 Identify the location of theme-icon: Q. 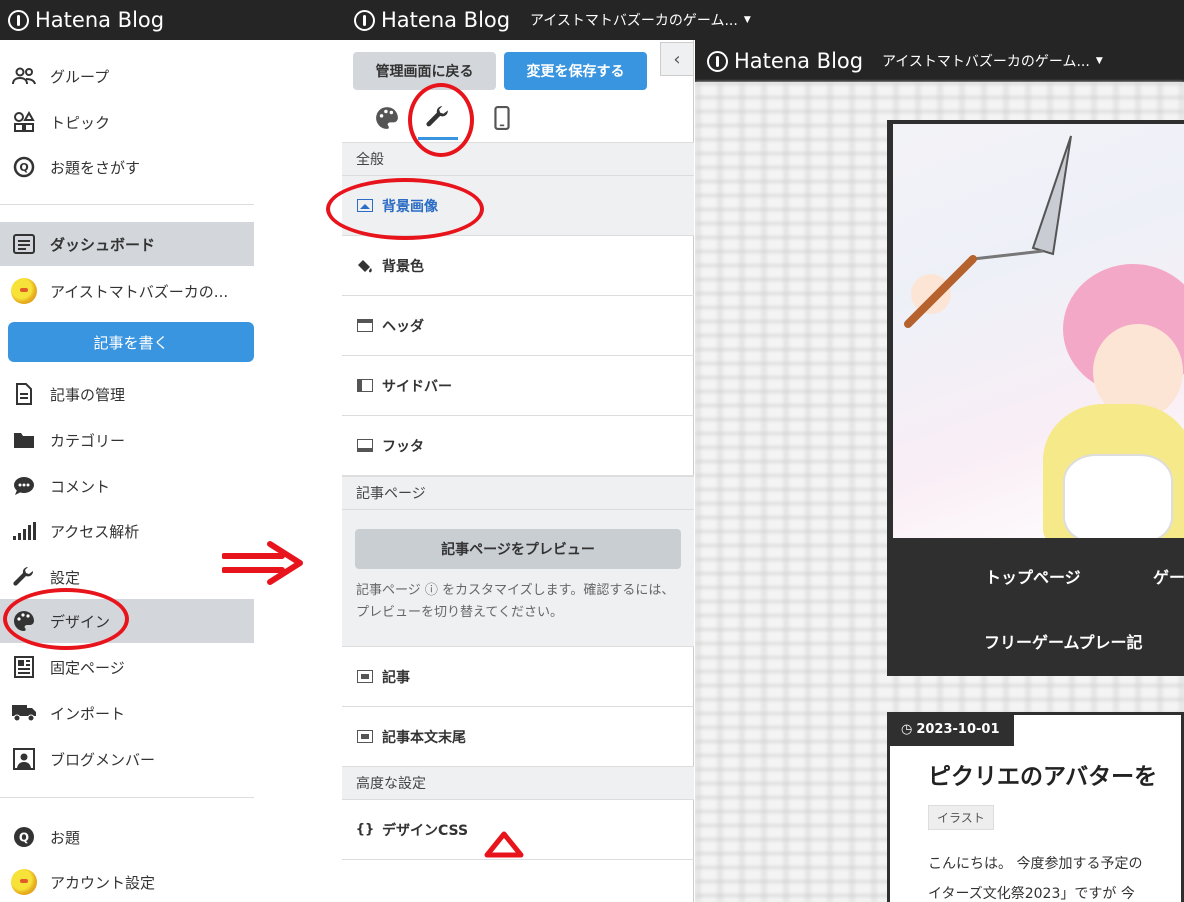
(24, 837).